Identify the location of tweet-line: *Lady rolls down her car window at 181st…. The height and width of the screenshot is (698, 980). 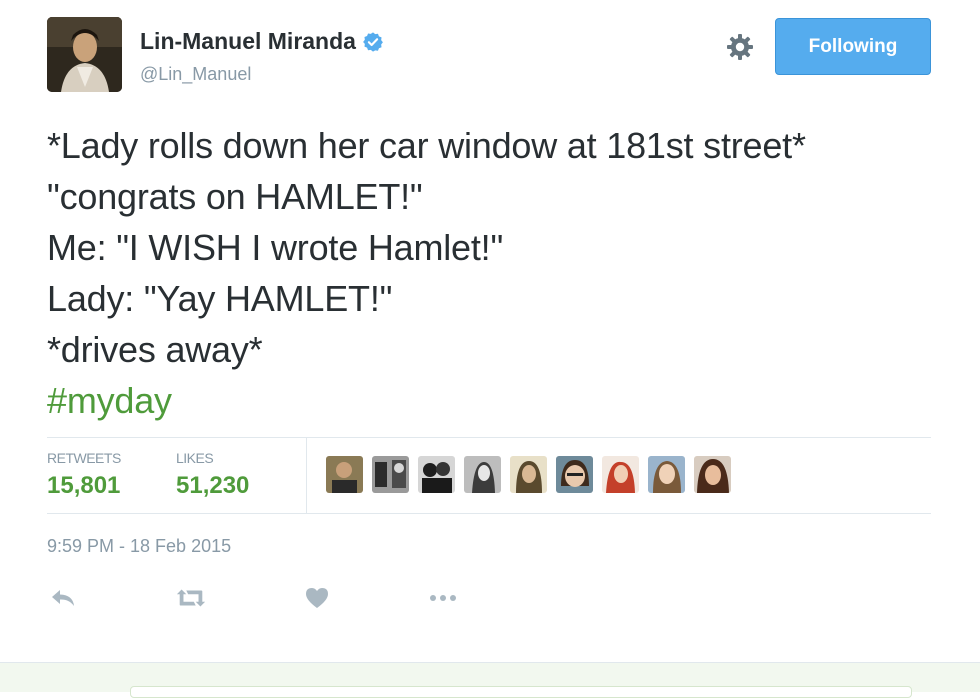
(426, 145).